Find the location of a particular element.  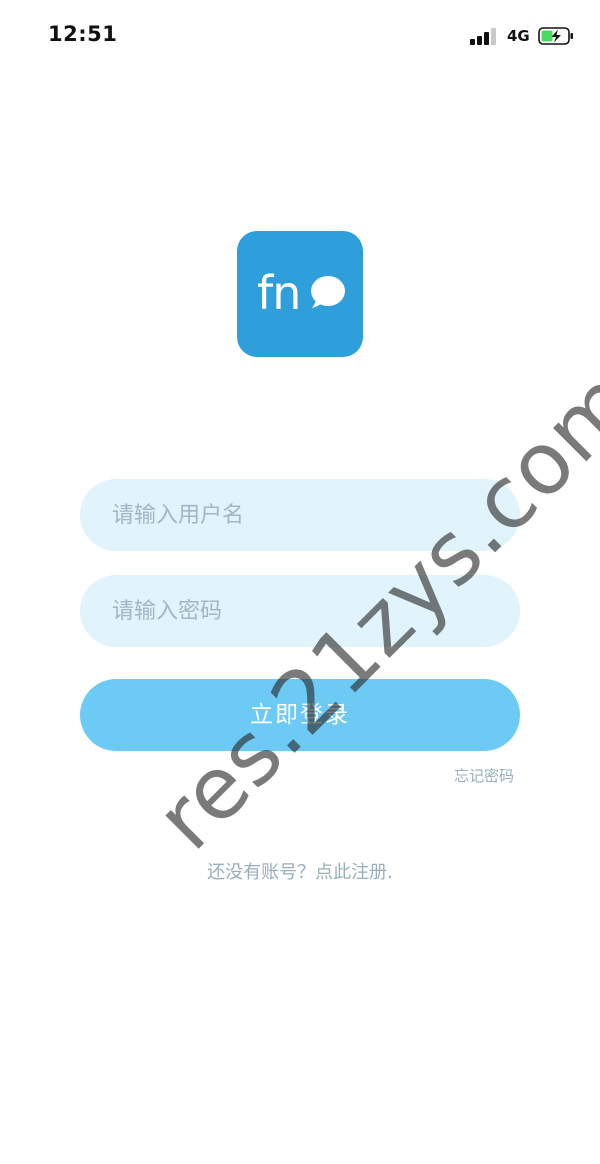

username-input is located at coordinates (302, 515).